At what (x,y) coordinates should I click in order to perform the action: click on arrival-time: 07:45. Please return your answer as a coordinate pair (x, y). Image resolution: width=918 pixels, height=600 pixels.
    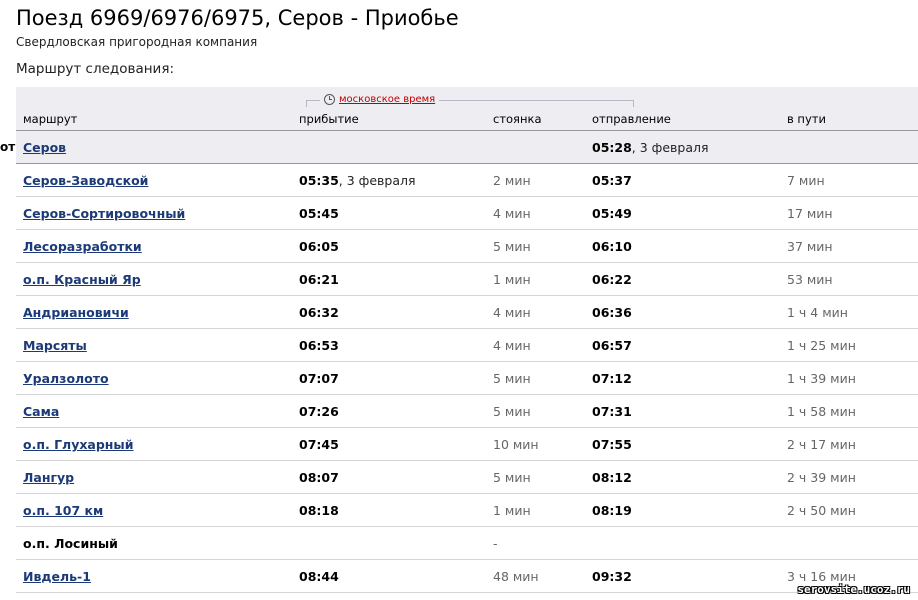
    Looking at the image, I should click on (319, 444).